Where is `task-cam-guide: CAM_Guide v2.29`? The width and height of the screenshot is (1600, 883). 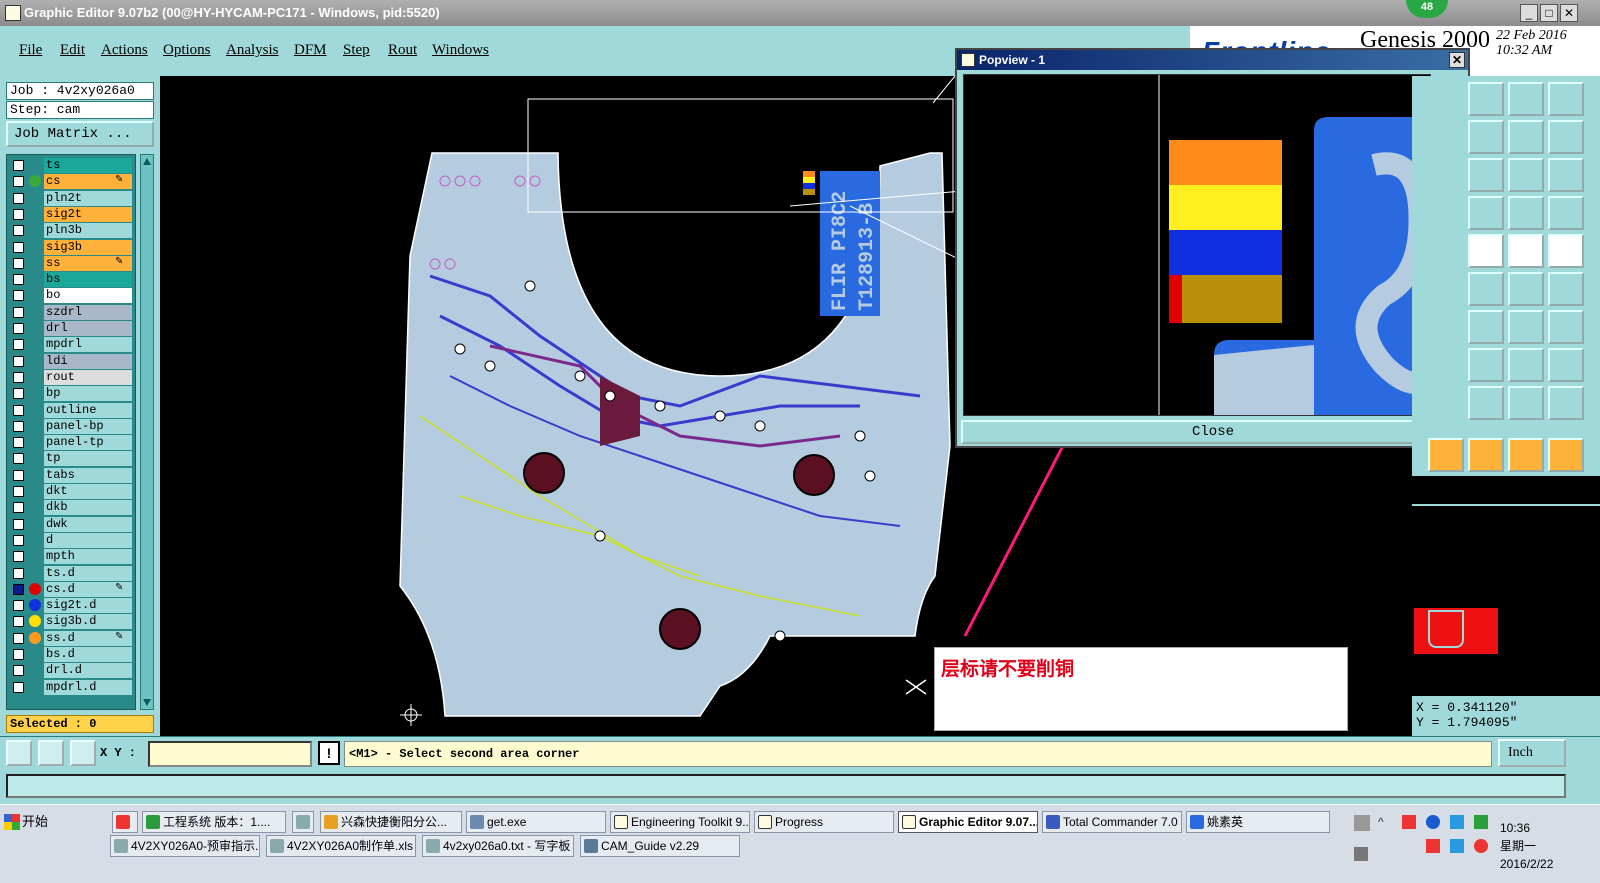 task-cam-guide: CAM_Guide v2.29 is located at coordinates (660, 846).